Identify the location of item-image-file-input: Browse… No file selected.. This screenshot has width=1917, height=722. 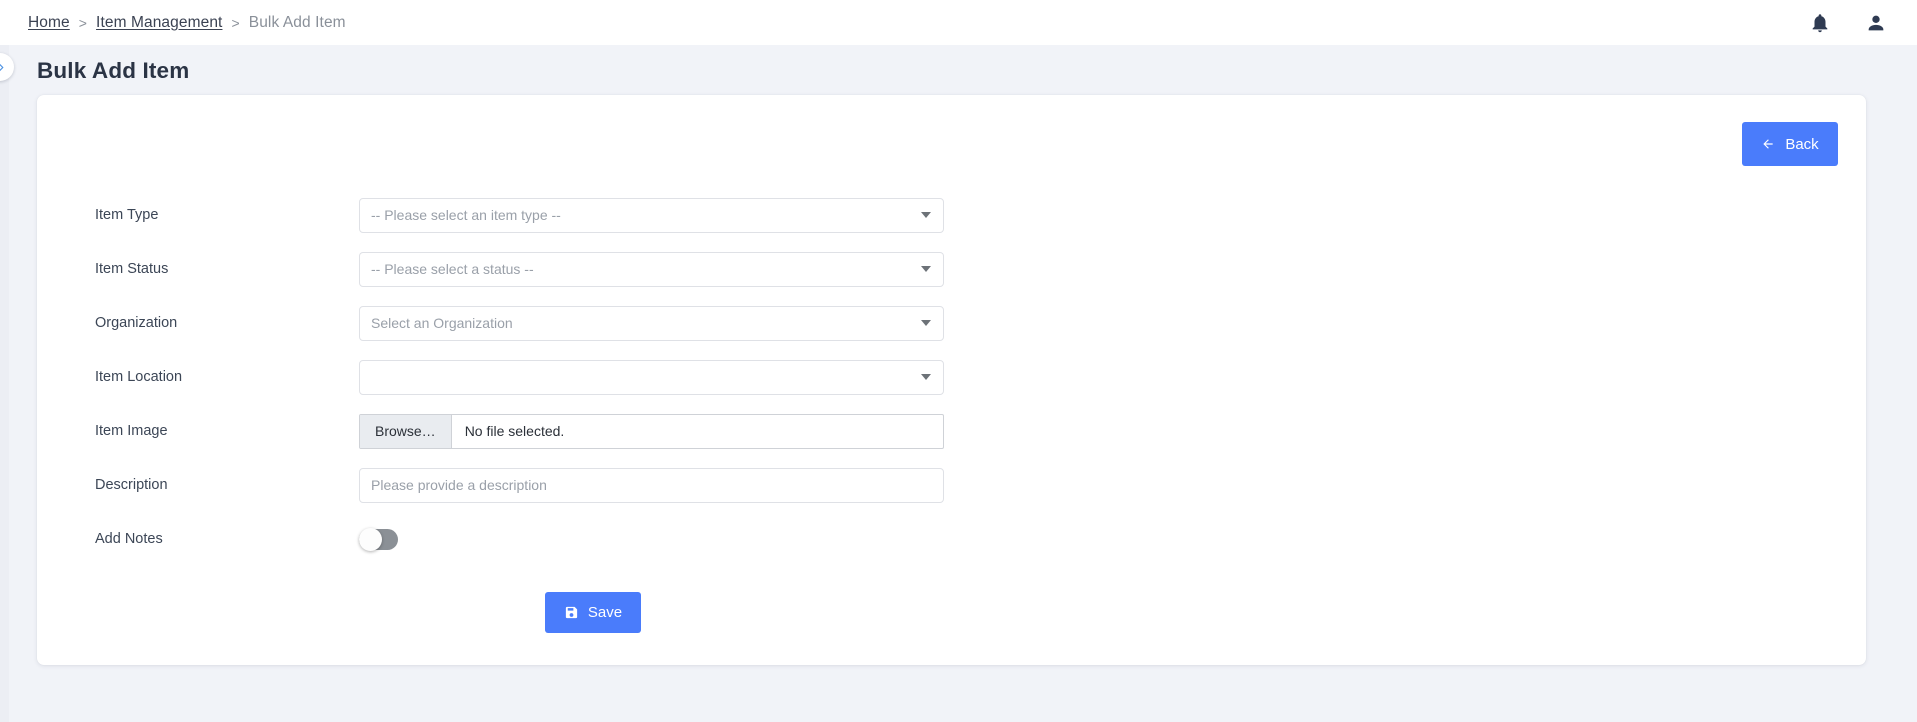
(651, 431).